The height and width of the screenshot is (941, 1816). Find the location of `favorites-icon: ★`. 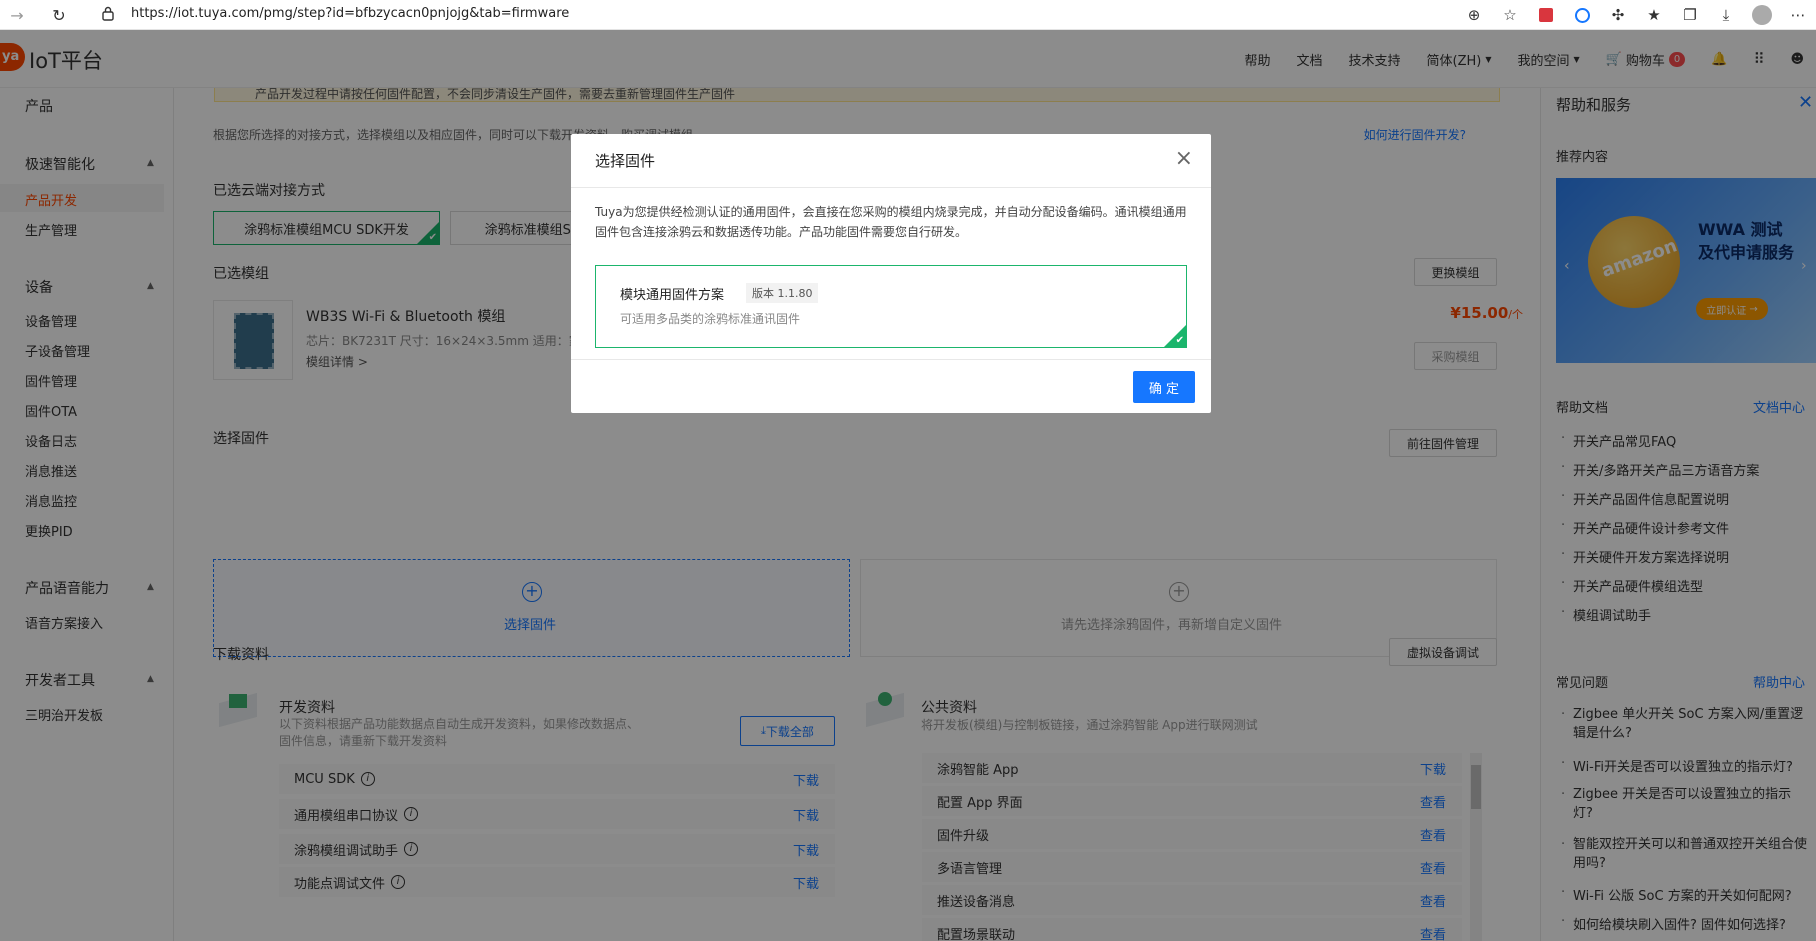

favorites-icon: ★ is located at coordinates (1654, 15).